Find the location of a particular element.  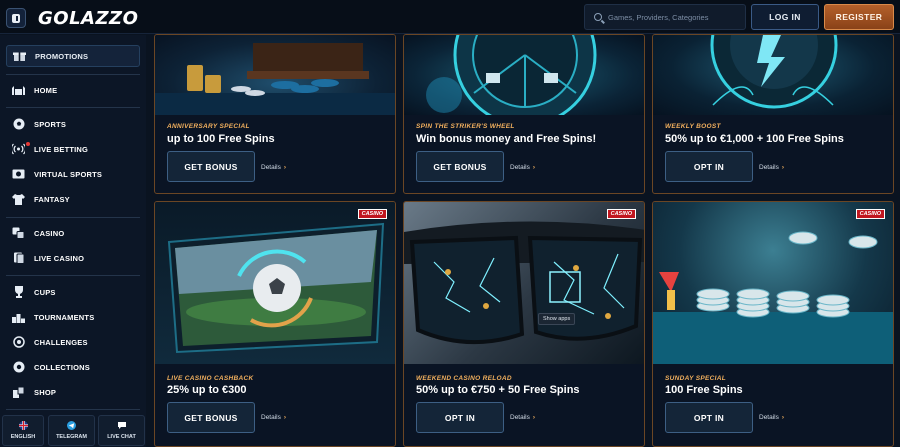

shop-icon is located at coordinates (18, 392).